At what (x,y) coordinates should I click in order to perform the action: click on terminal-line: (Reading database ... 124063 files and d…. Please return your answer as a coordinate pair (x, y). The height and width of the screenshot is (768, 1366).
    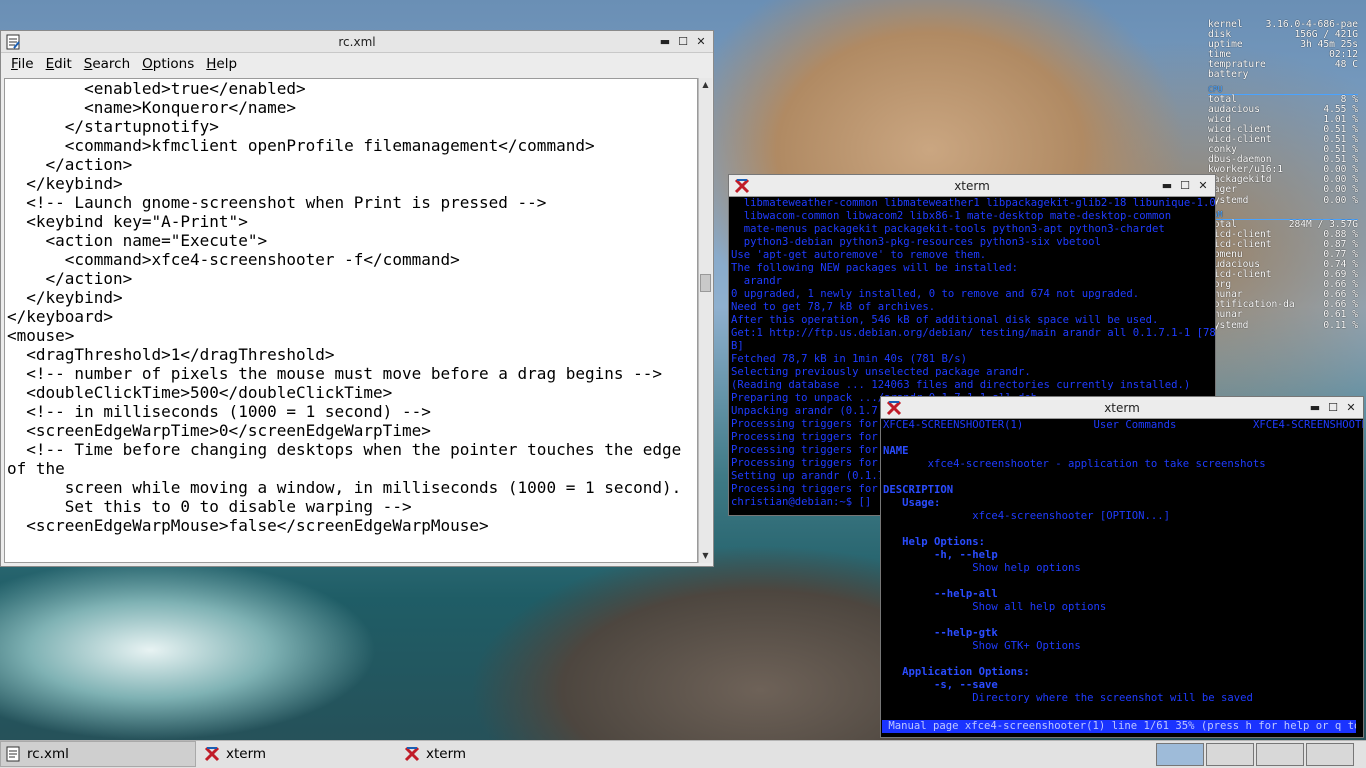
    Looking at the image, I should click on (961, 385).